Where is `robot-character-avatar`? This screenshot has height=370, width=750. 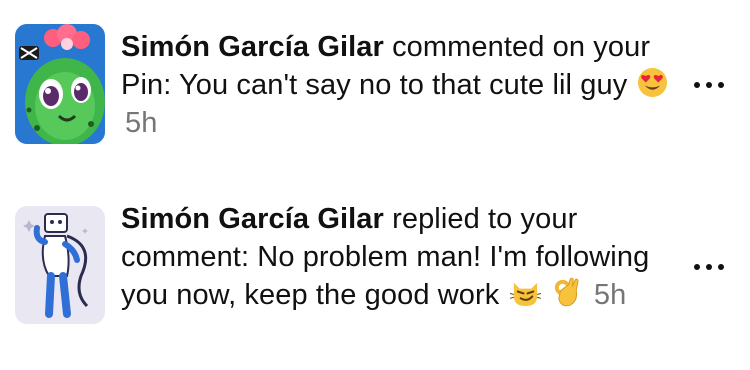 robot-character-avatar is located at coordinates (60, 265).